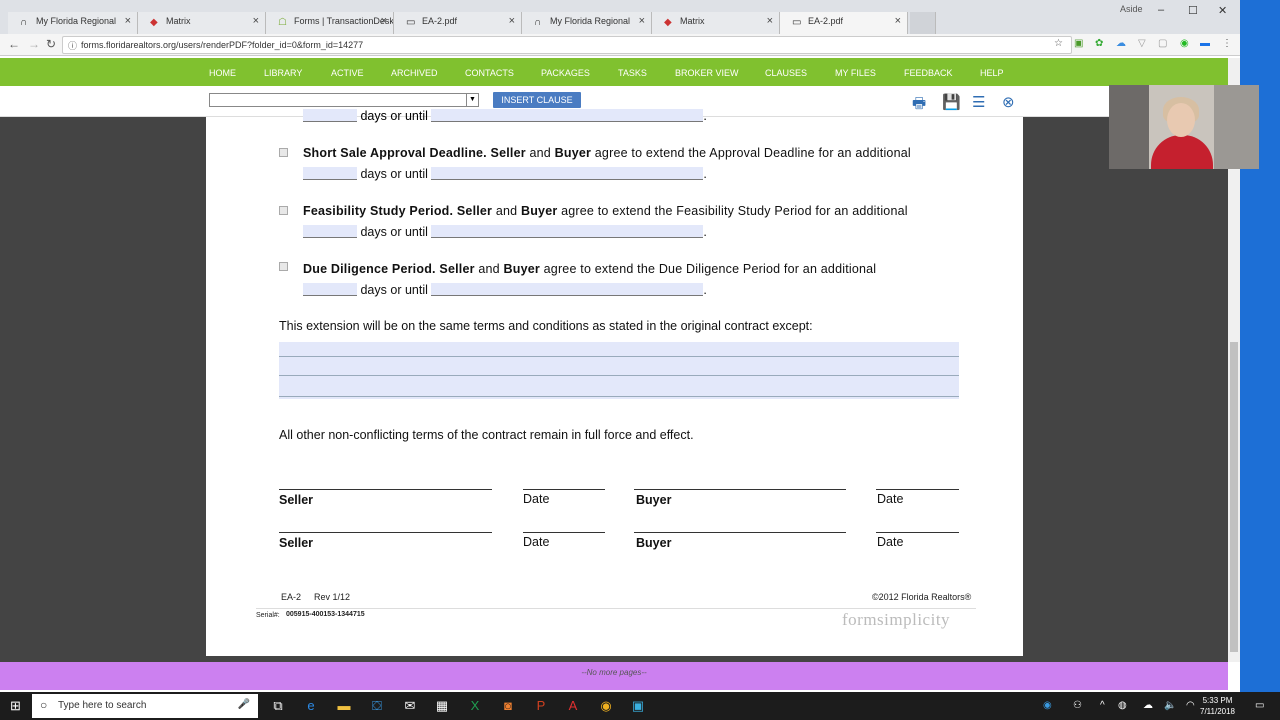  I want to click on stack-icon: ☰, so click(978, 102).